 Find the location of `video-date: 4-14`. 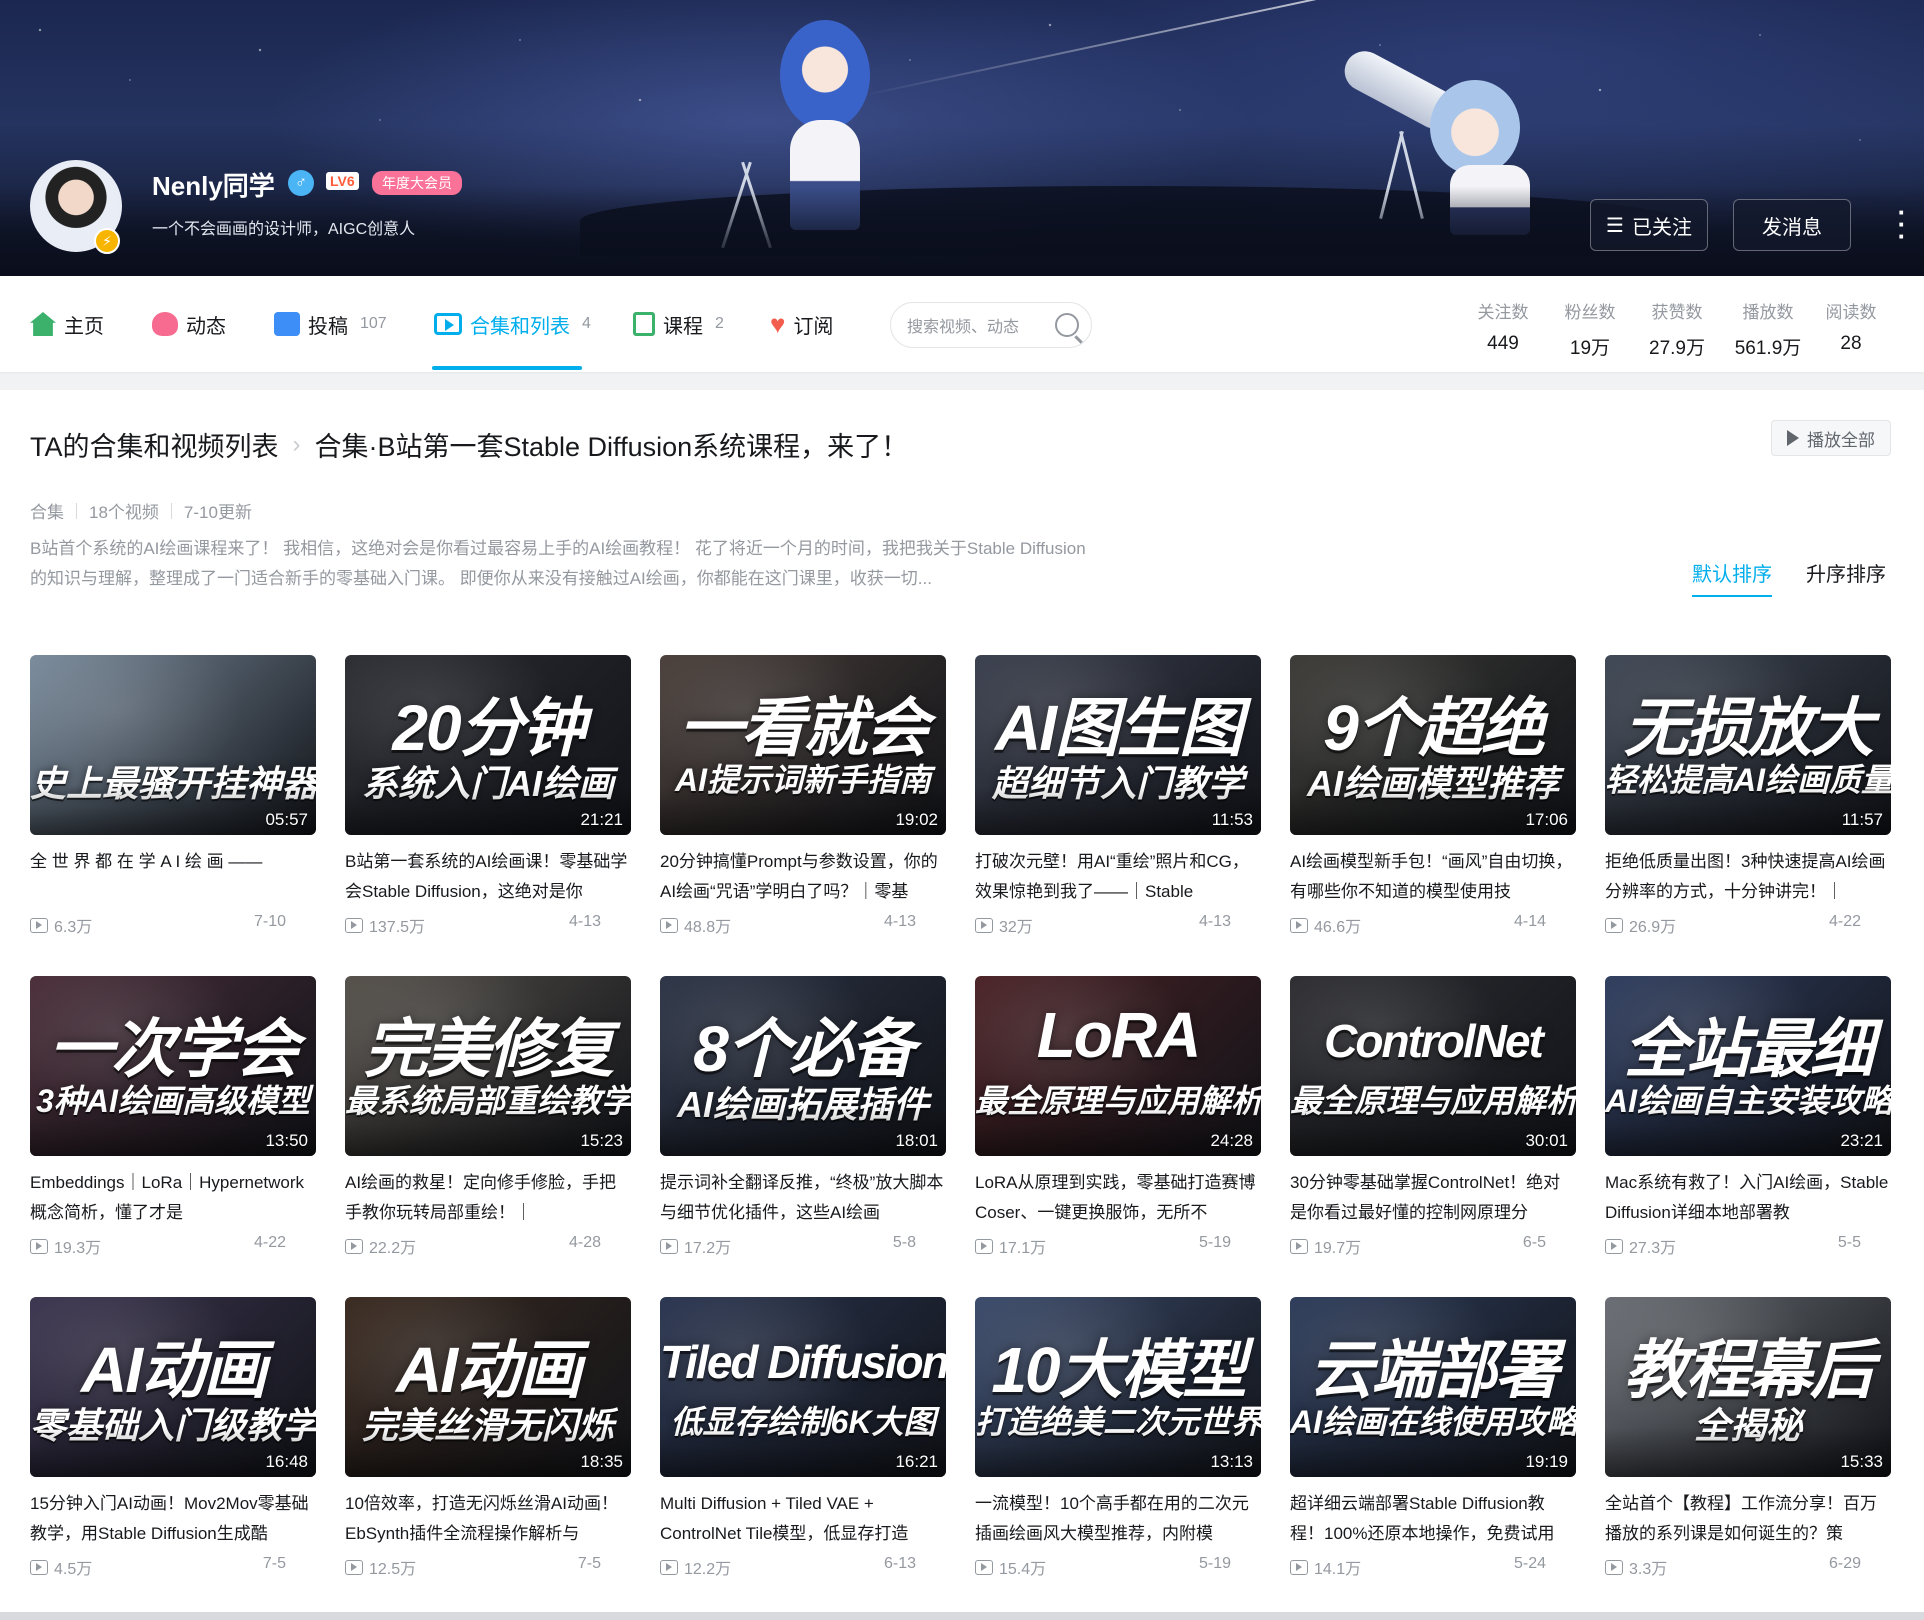

video-date: 4-14 is located at coordinates (1529, 921).